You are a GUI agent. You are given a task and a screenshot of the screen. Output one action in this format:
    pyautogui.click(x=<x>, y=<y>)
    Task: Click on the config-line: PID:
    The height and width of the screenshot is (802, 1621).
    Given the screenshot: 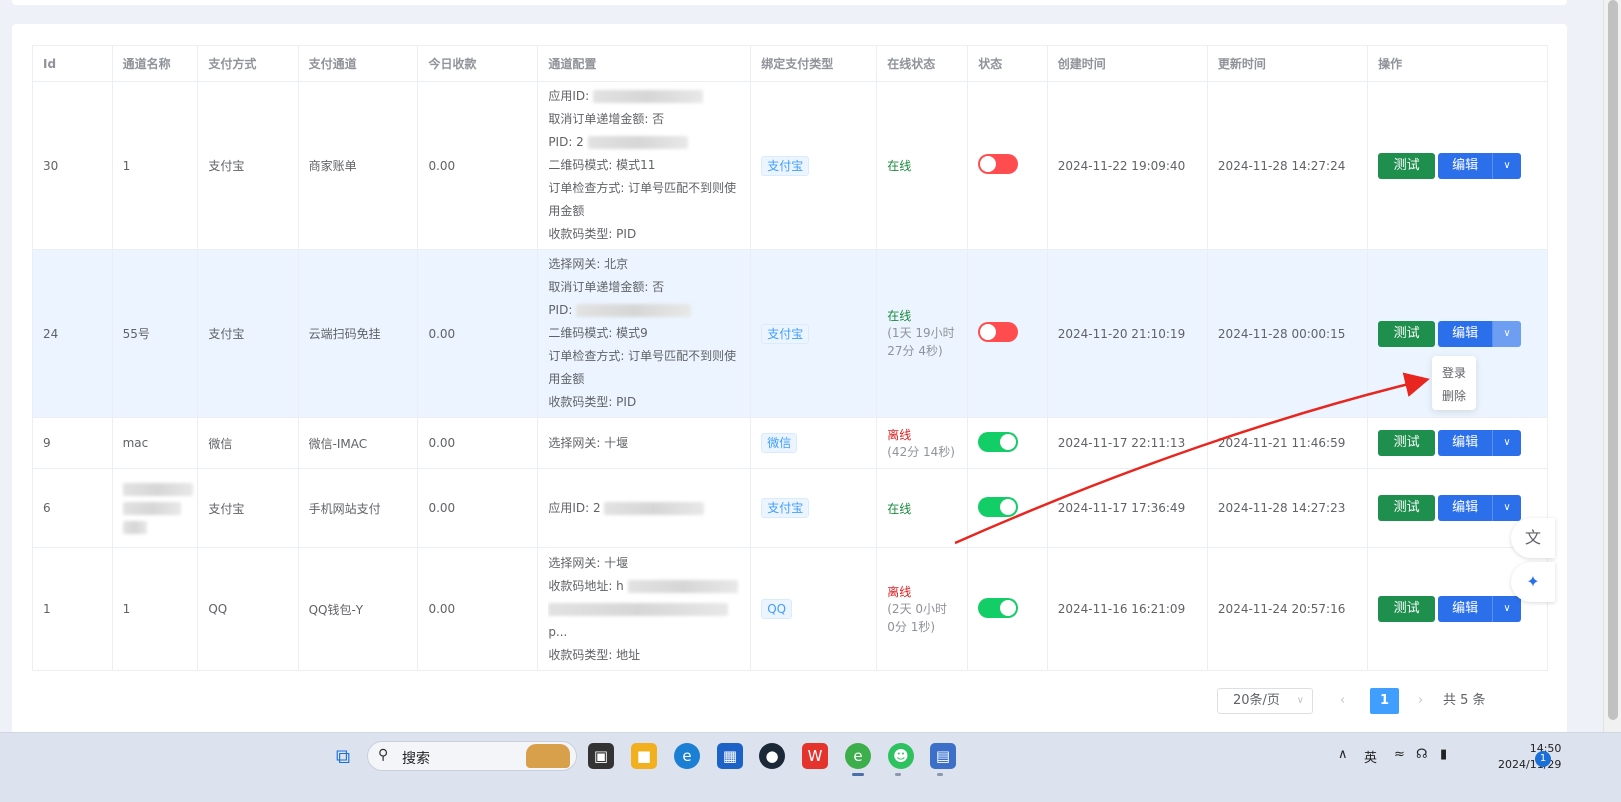 What is the action you would take?
    pyautogui.click(x=560, y=310)
    